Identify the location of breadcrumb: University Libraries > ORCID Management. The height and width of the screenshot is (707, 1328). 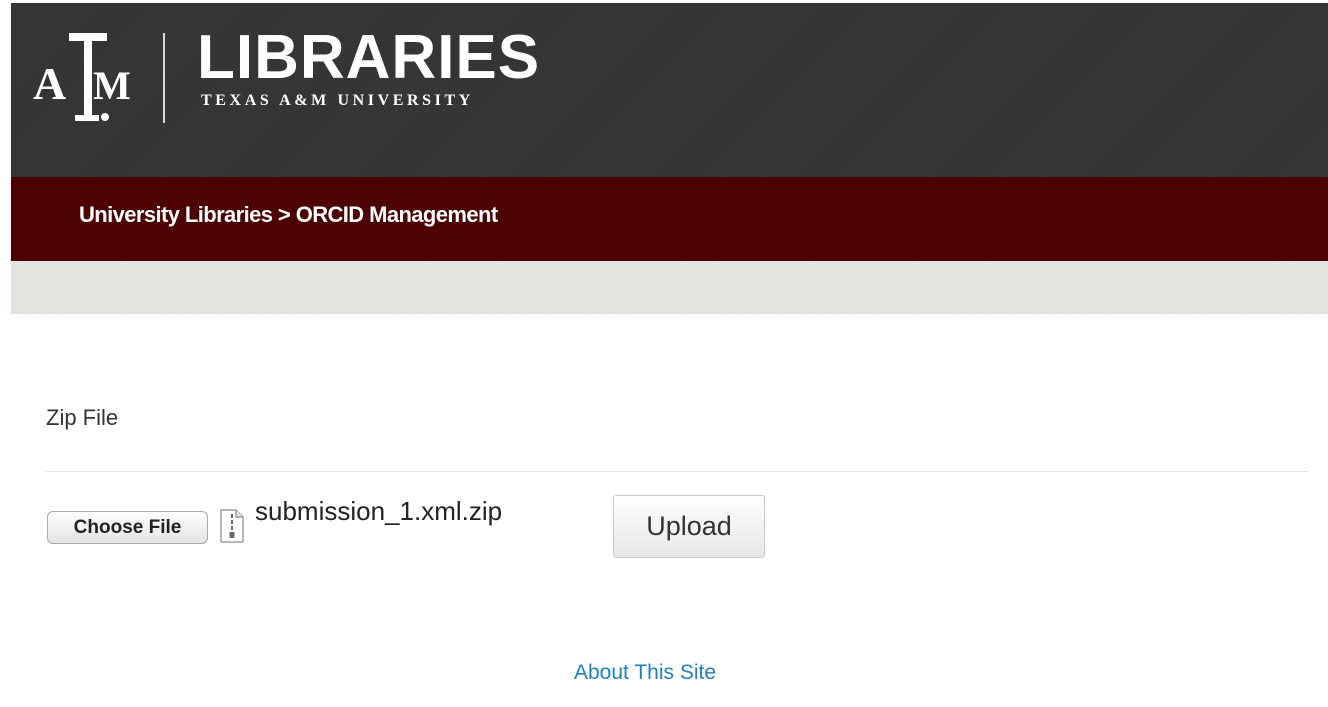
(288, 215).